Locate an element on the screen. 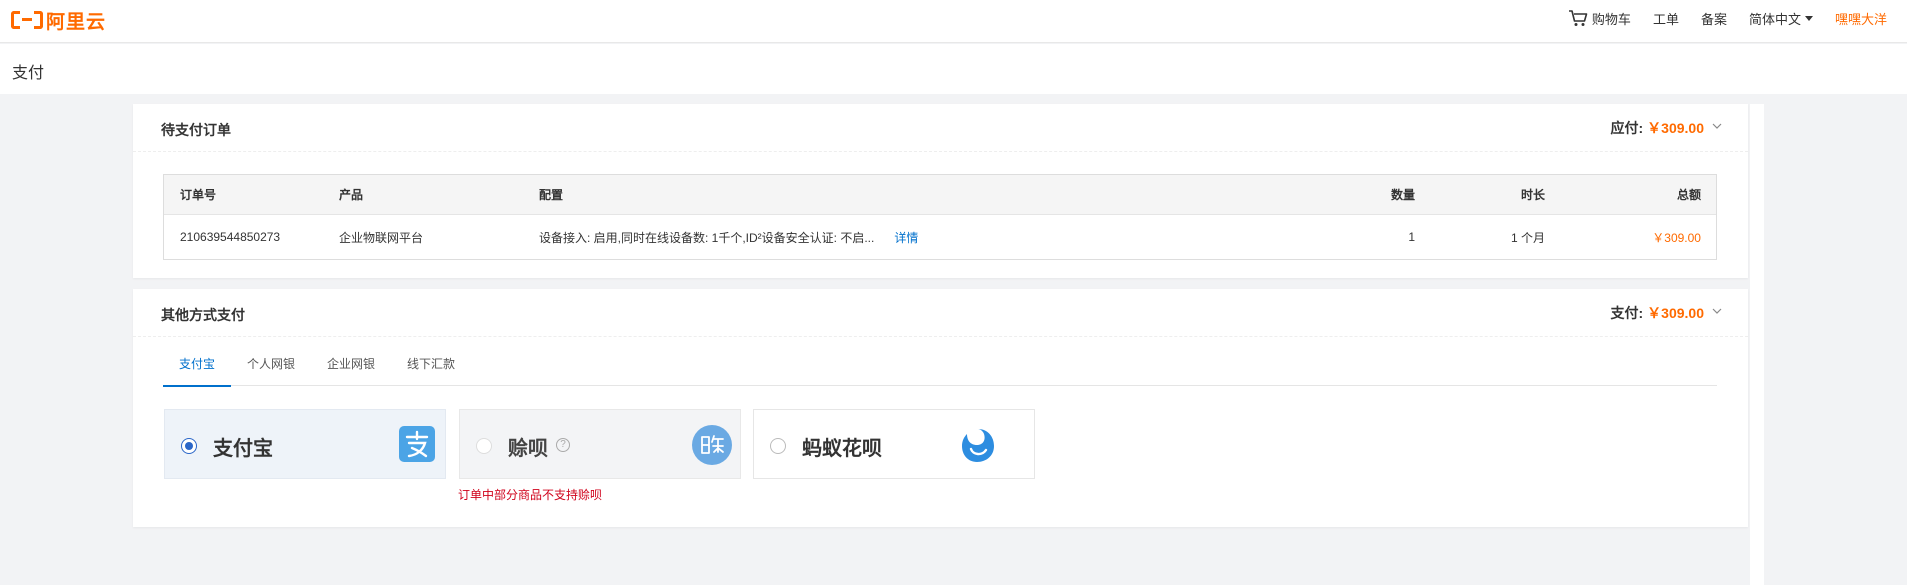 The image size is (1907, 585). cart-link: 购物车 is located at coordinates (1599, 18).